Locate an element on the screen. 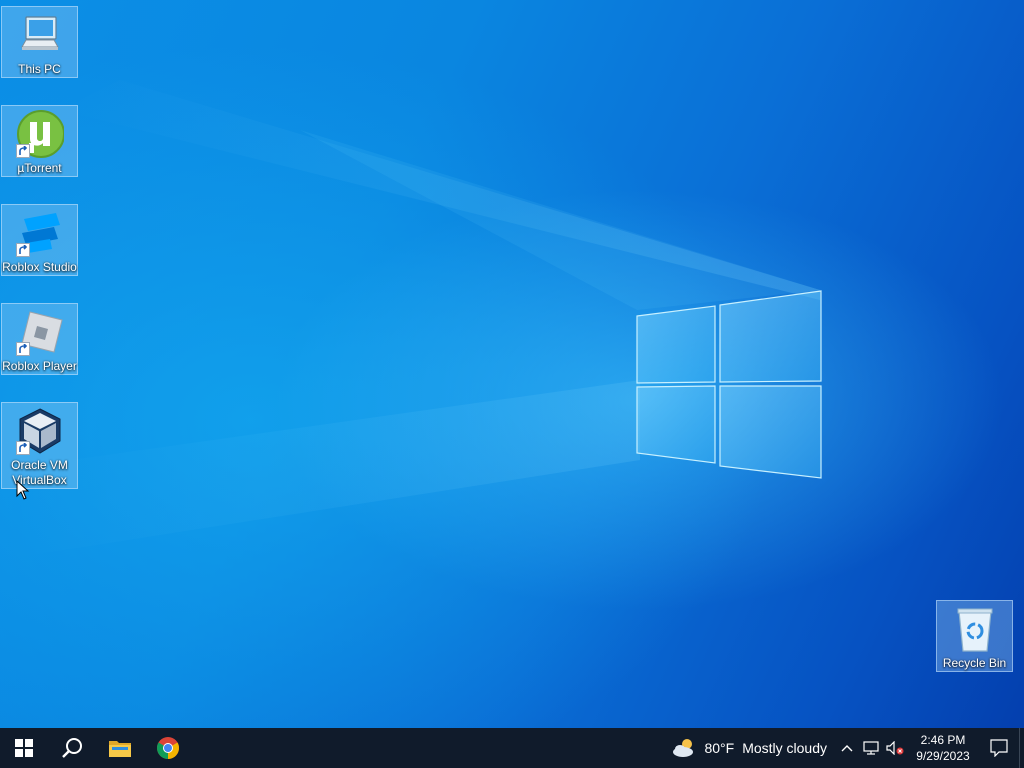 This screenshot has height=768, width=1024. roblox-studio-icon is located at coordinates (39, 233).